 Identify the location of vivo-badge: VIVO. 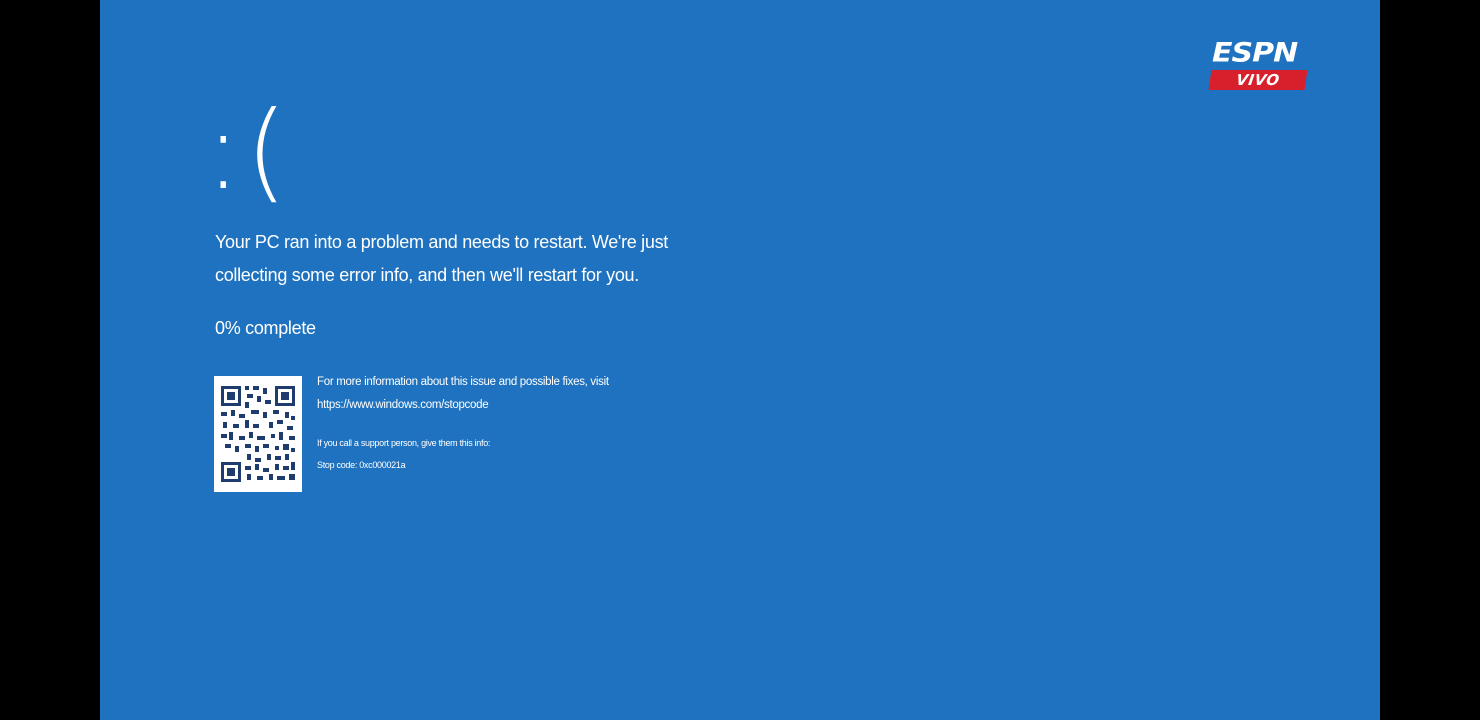
(1258, 80).